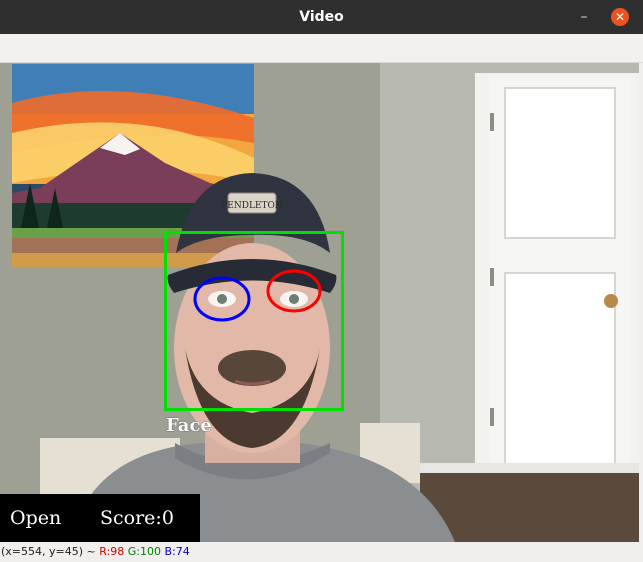  I want to click on face-detection-box, so click(254, 321).